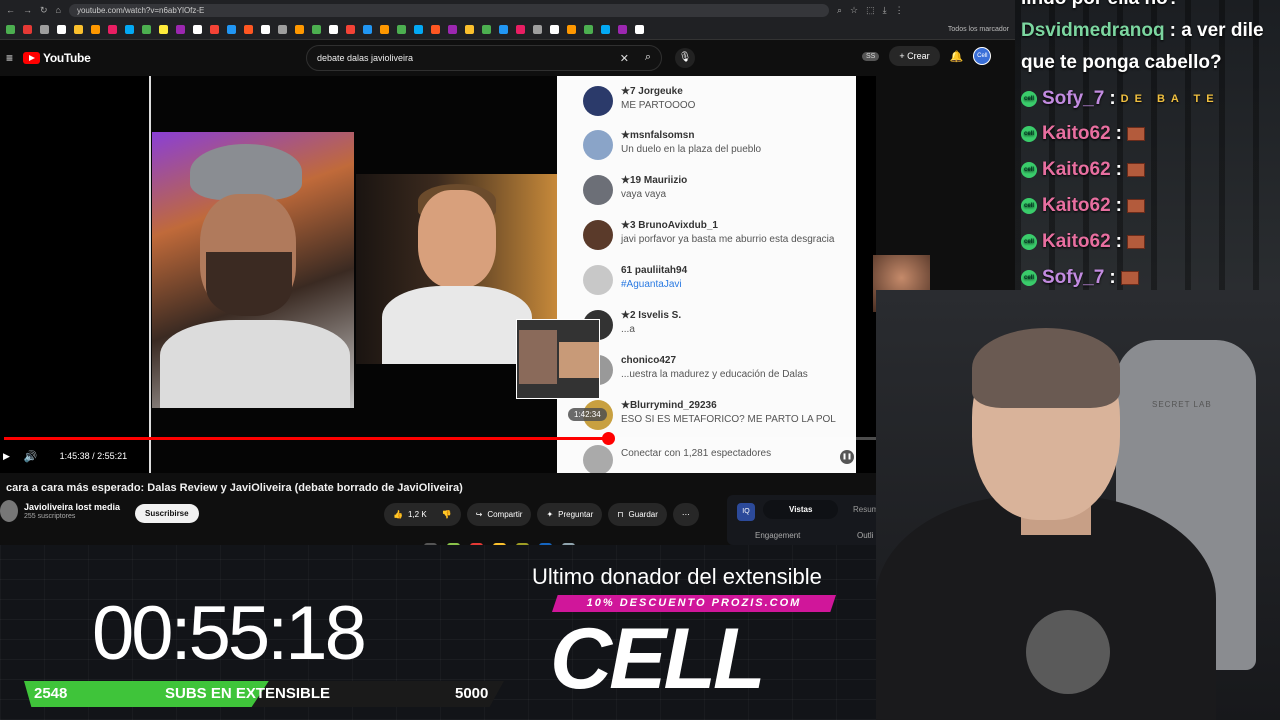 This screenshot has width=1280, height=720. I want to click on search-input: debate dalas javioliveira ✕ ⌕, so click(484, 58).